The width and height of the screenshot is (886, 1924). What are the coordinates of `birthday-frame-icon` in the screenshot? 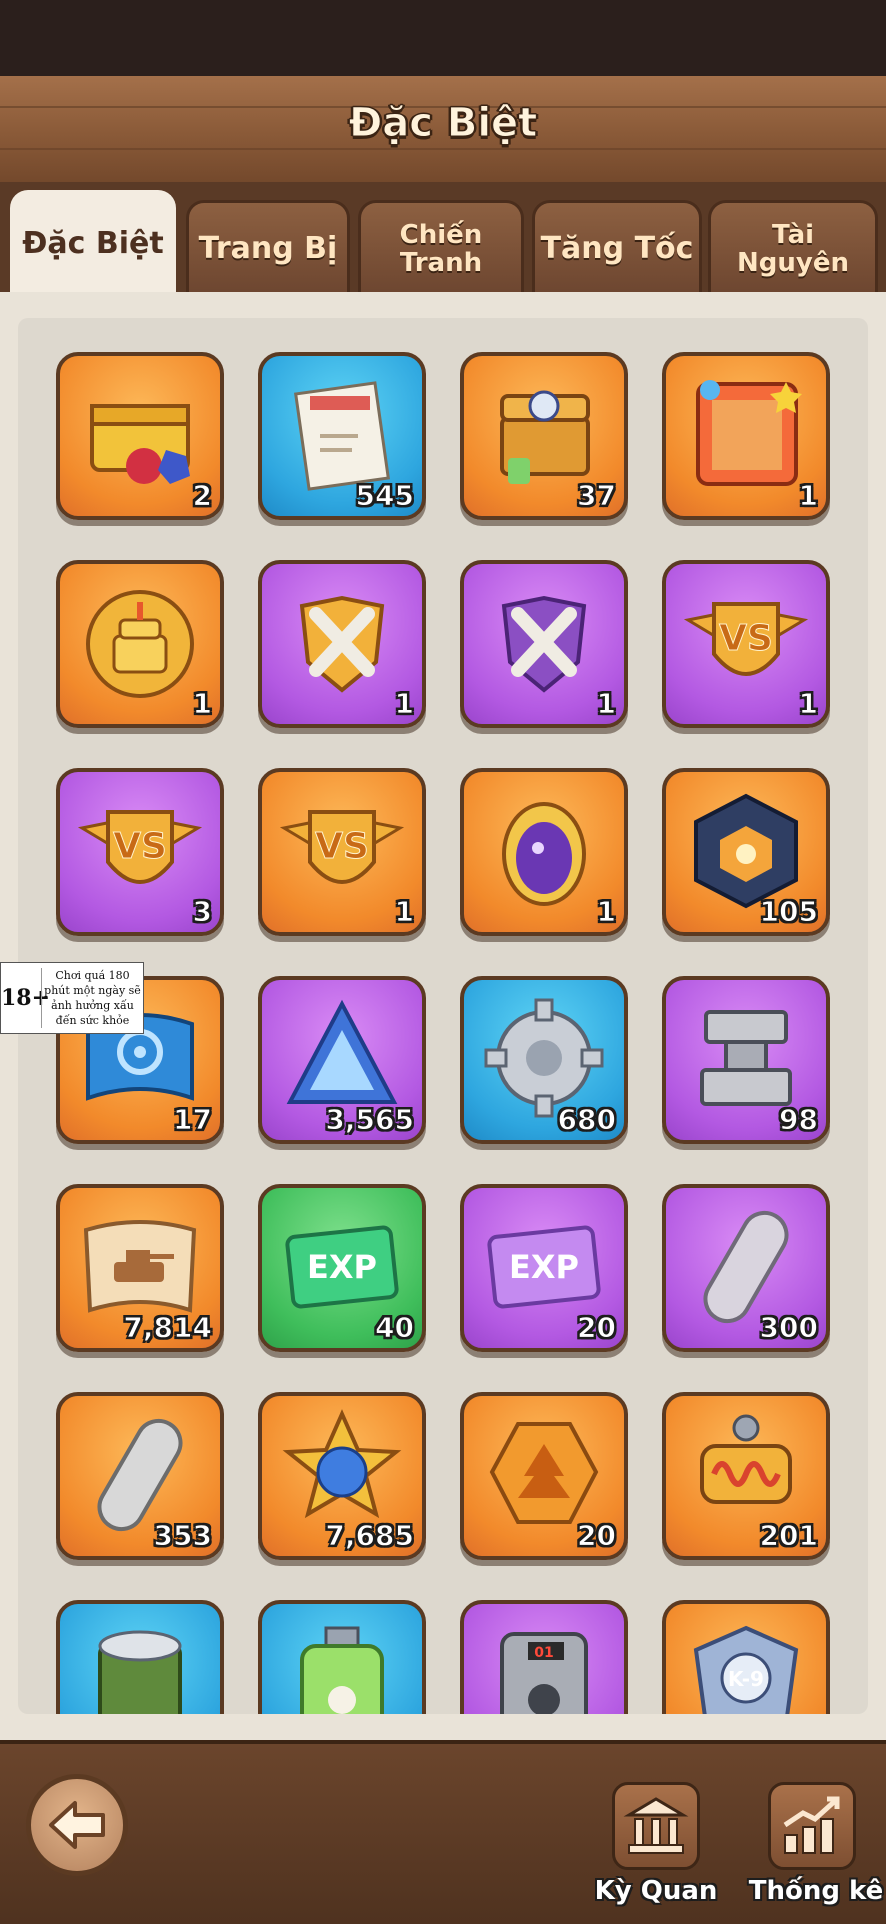 It's located at (749, 433).